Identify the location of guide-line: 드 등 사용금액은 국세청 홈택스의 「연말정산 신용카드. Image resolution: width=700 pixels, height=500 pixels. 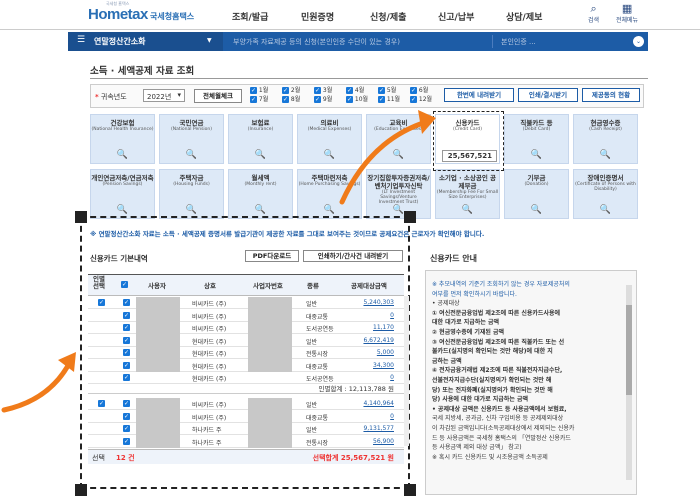
(501, 438).